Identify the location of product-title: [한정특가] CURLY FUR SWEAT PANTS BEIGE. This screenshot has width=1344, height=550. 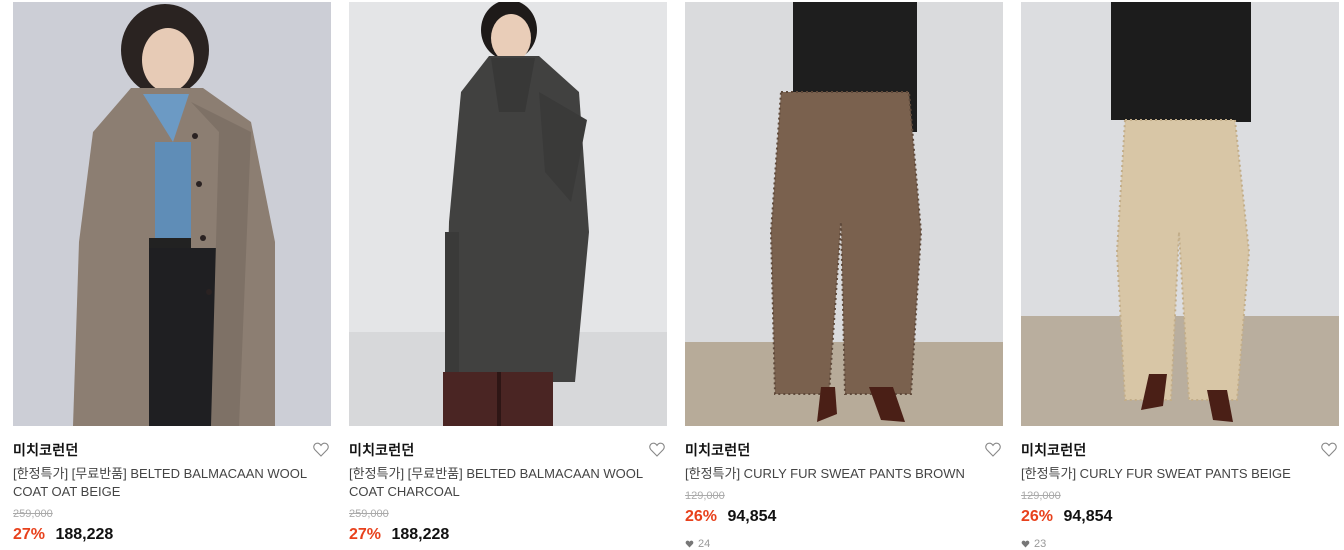
(1177, 474).